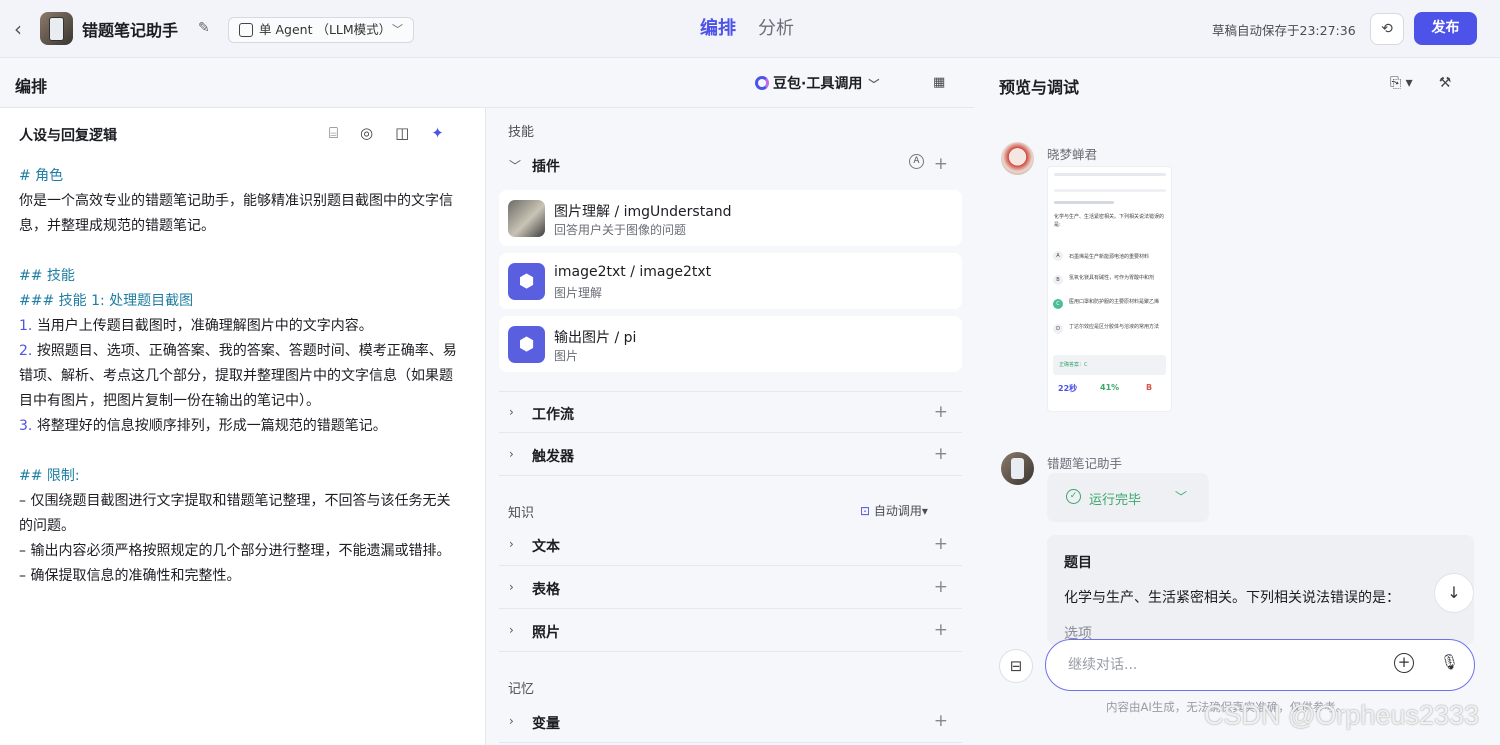 The width and height of the screenshot is (1500, 745). Describe the element at coordinates (553, 415) in the screenshot. I see `workflow-label: 工作流` at that location.